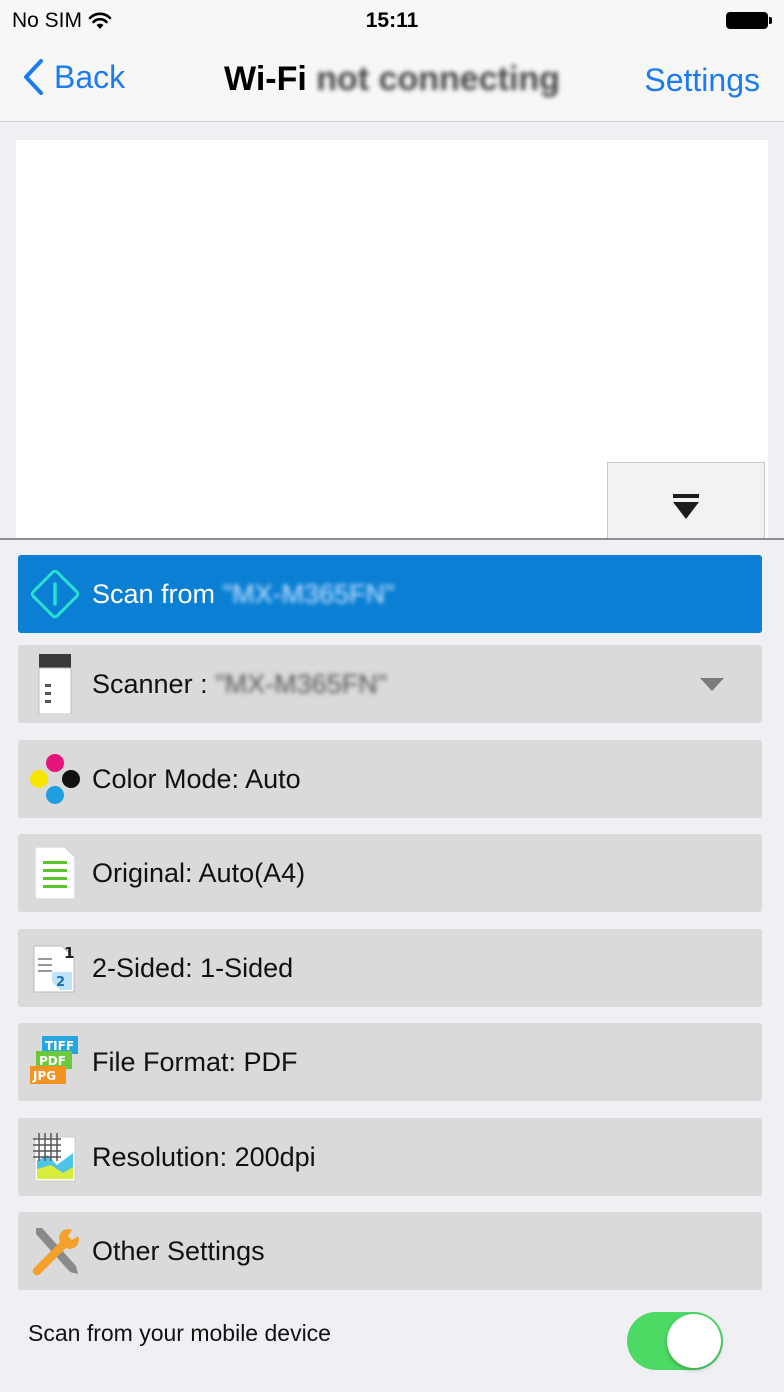  I want to click on back-label: Back, so click(90, 76).